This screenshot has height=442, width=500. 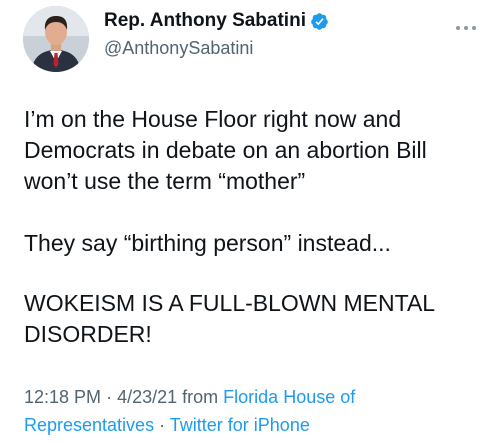 What do you see at coordinates (319, 21) in the screenshot?
I see `verified-badge-icon` at bounding box center [319, 21].